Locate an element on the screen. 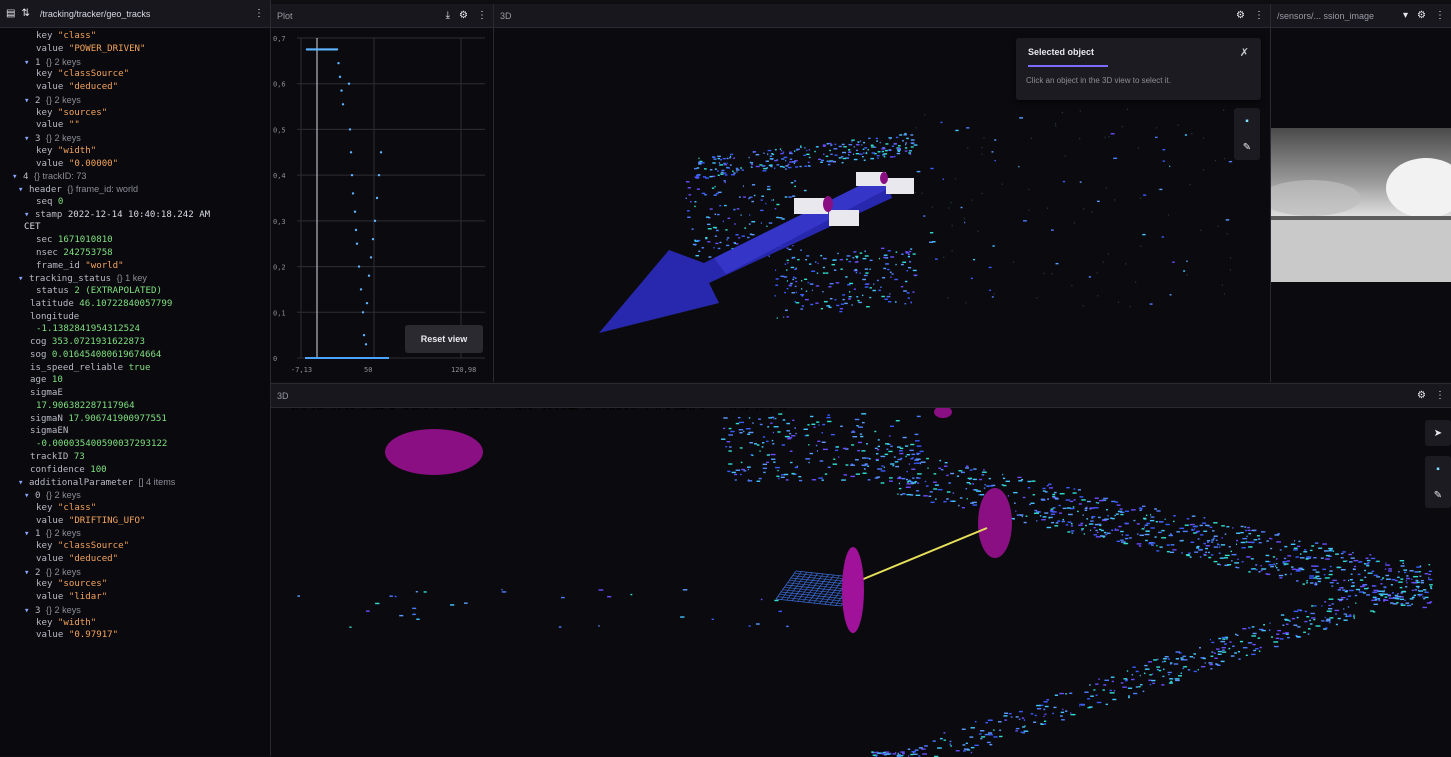  chevron-down-icon: ▾ is located at coordinates (1405, 15).